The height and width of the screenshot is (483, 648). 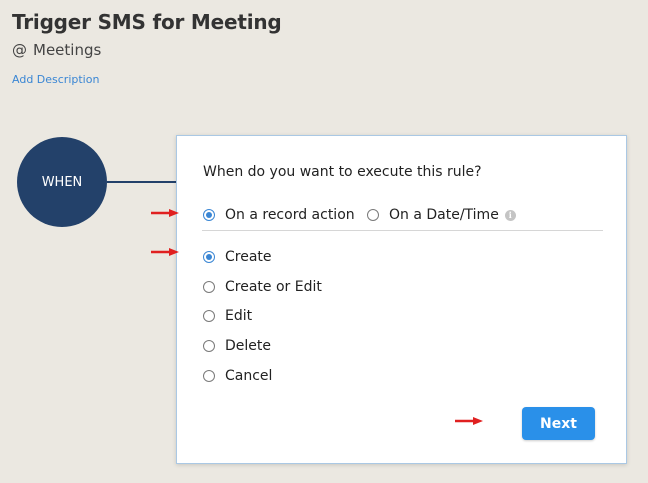 I want to click on trigger-option-label: On a Date/Time, so click(x=444, y=215).